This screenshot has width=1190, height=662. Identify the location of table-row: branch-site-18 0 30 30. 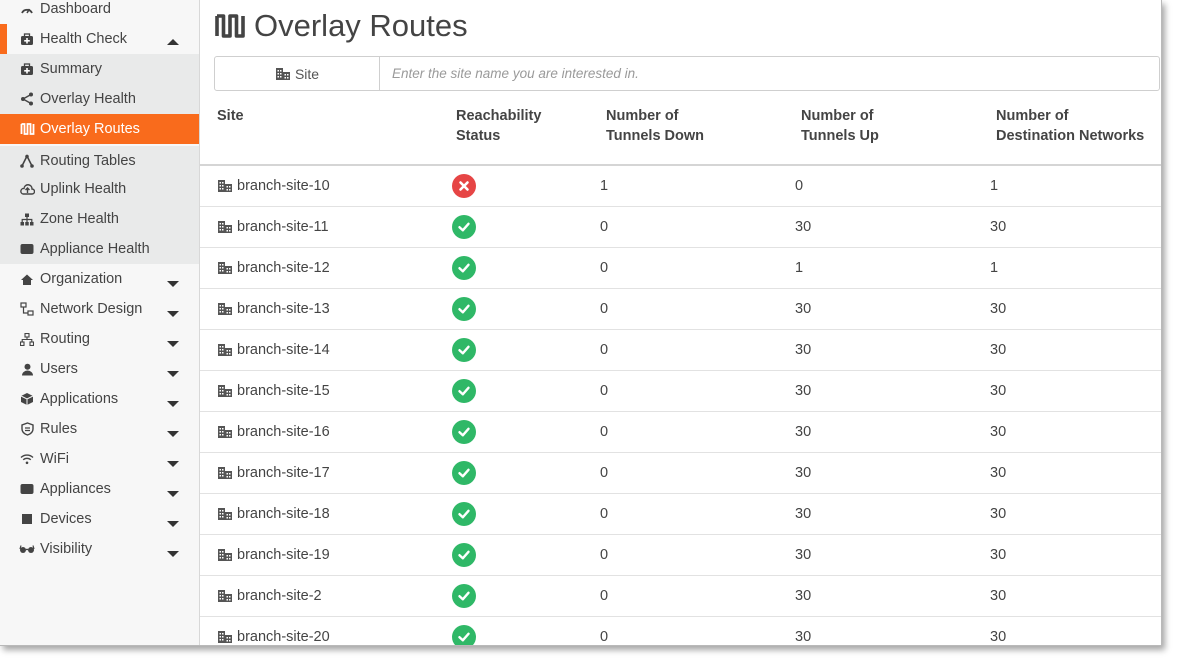
(680, 514).